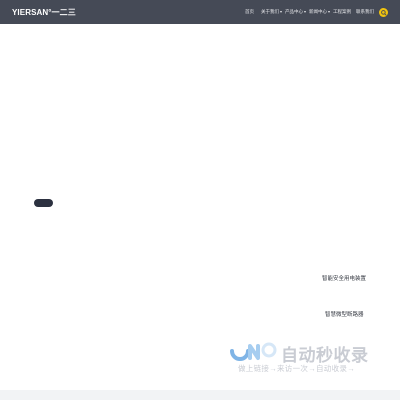 Image resolution: width=400 pixels, height=400 pixels. What do you see at coordinates (44, 12) in the screenshot?
I see `site-logo: YIERSAN°一二三` at bounding box center [44, 12].